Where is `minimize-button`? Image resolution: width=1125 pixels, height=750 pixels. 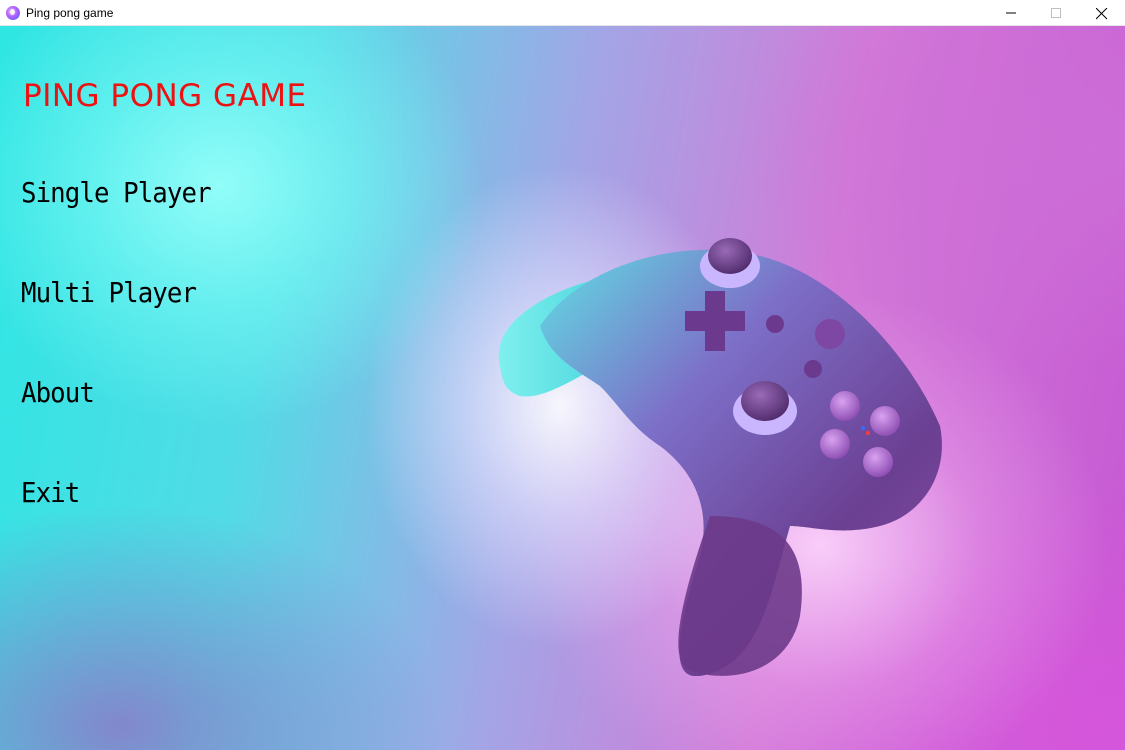
minimize-button is located at coordinates (1012, 13).